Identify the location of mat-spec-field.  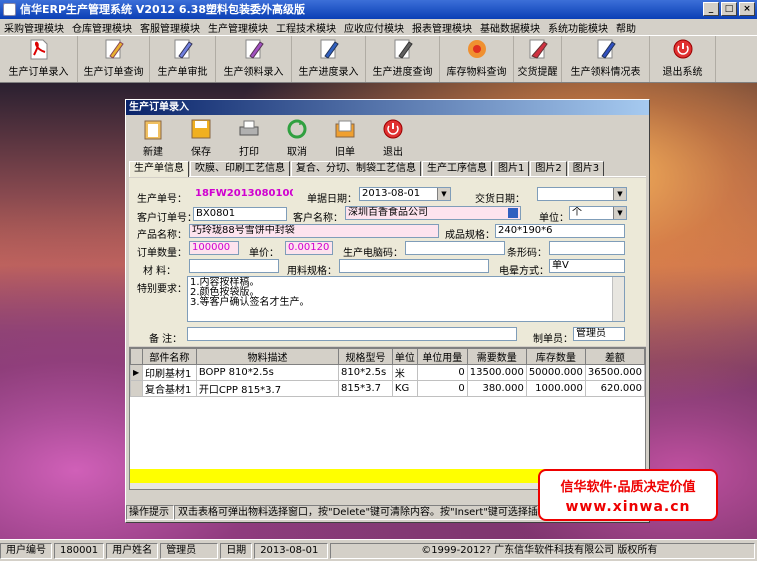
(414, 266).